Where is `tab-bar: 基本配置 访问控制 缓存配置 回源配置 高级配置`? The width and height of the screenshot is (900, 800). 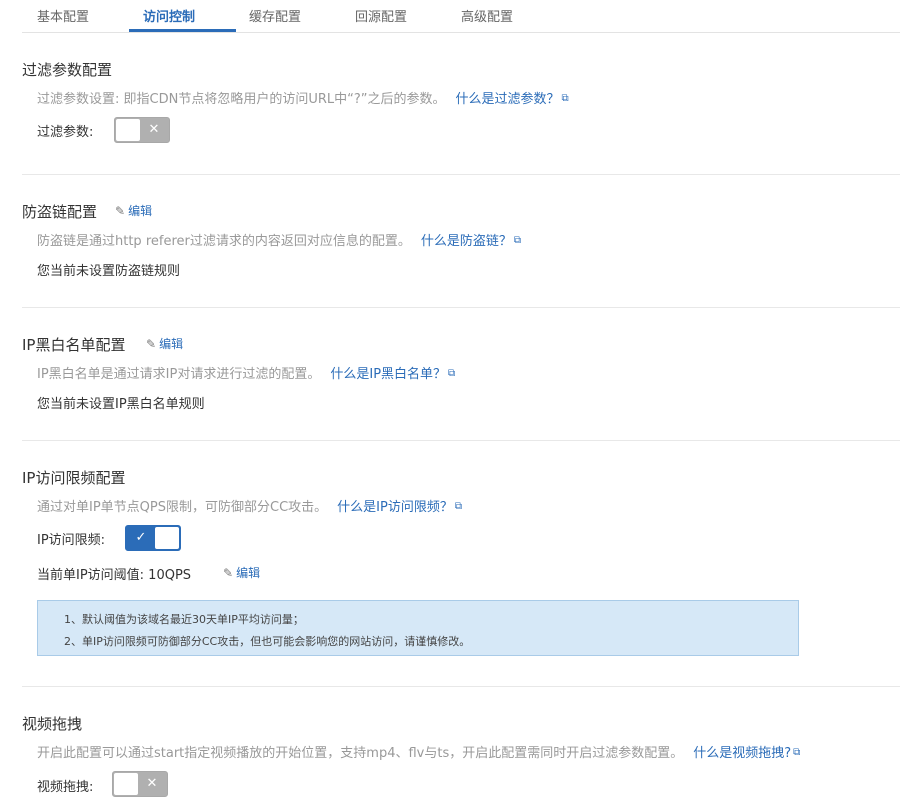
tab-bar: 基本配置 访问控制 缓存配置 回源配置 高级配置 is located at coordinates (461, 16).